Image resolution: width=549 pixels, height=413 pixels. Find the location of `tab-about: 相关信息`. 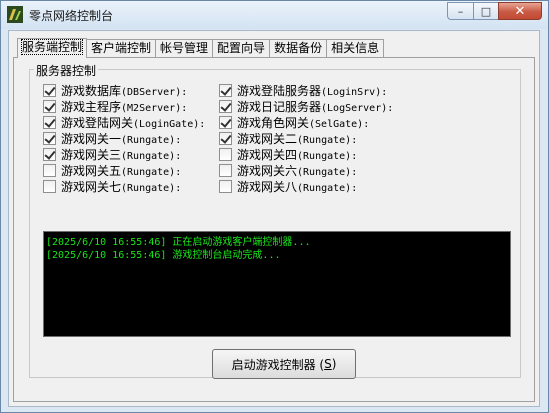

tab-about: 相关信息 is located at coordinates (355, 48).